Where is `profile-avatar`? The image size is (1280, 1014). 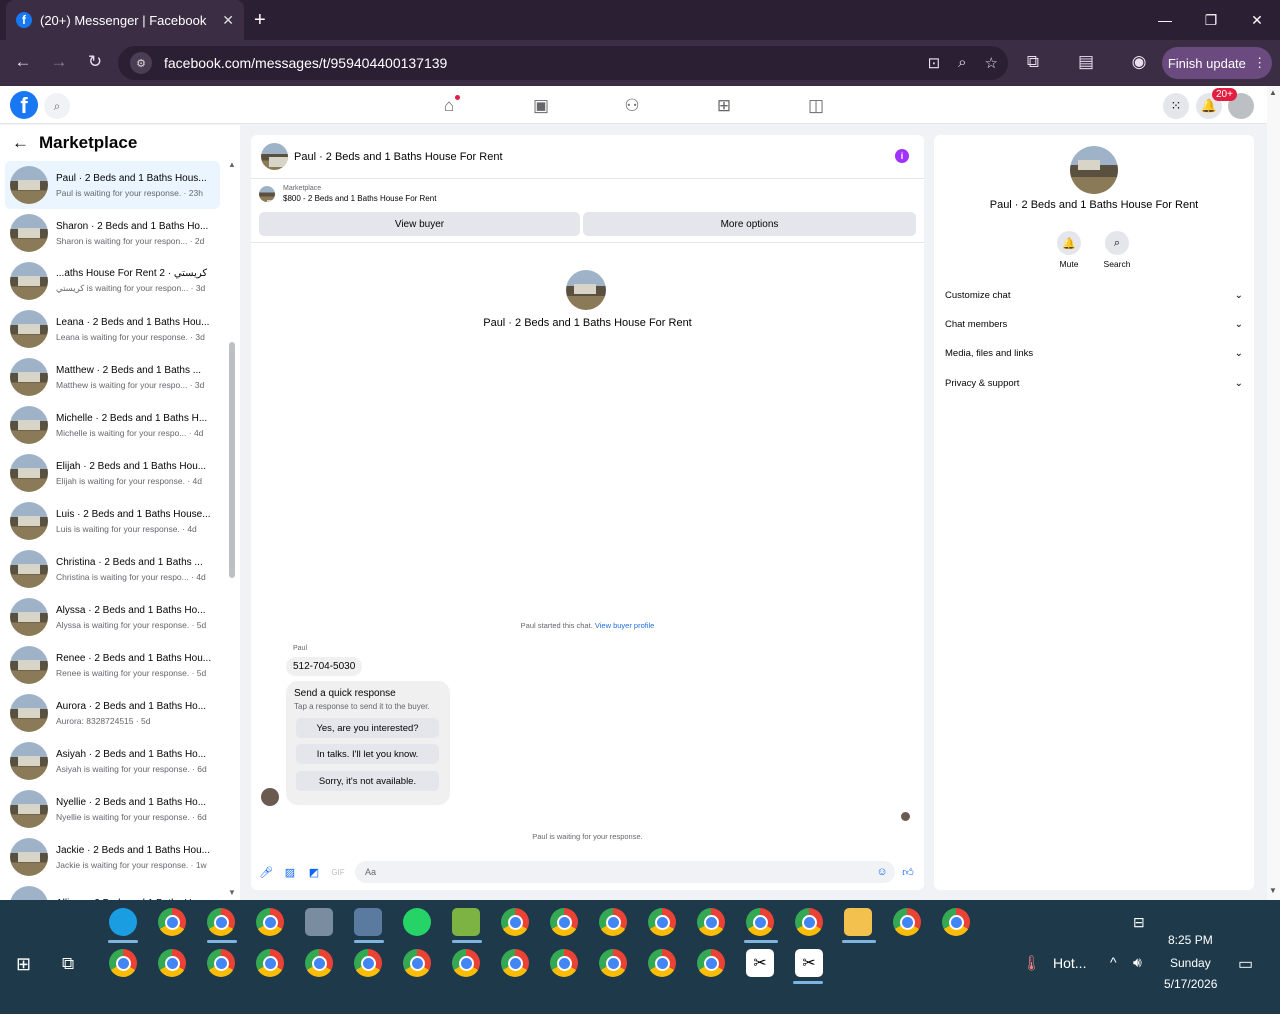
profile-avatar is located at coordinates (586, 290).